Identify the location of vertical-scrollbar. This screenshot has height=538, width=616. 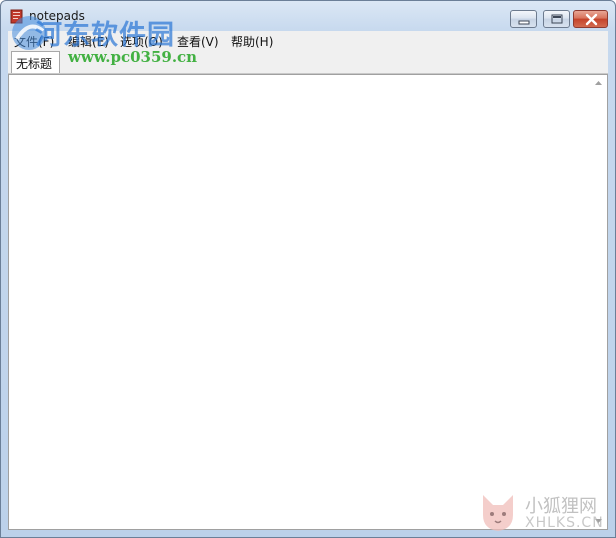
(598, 302).